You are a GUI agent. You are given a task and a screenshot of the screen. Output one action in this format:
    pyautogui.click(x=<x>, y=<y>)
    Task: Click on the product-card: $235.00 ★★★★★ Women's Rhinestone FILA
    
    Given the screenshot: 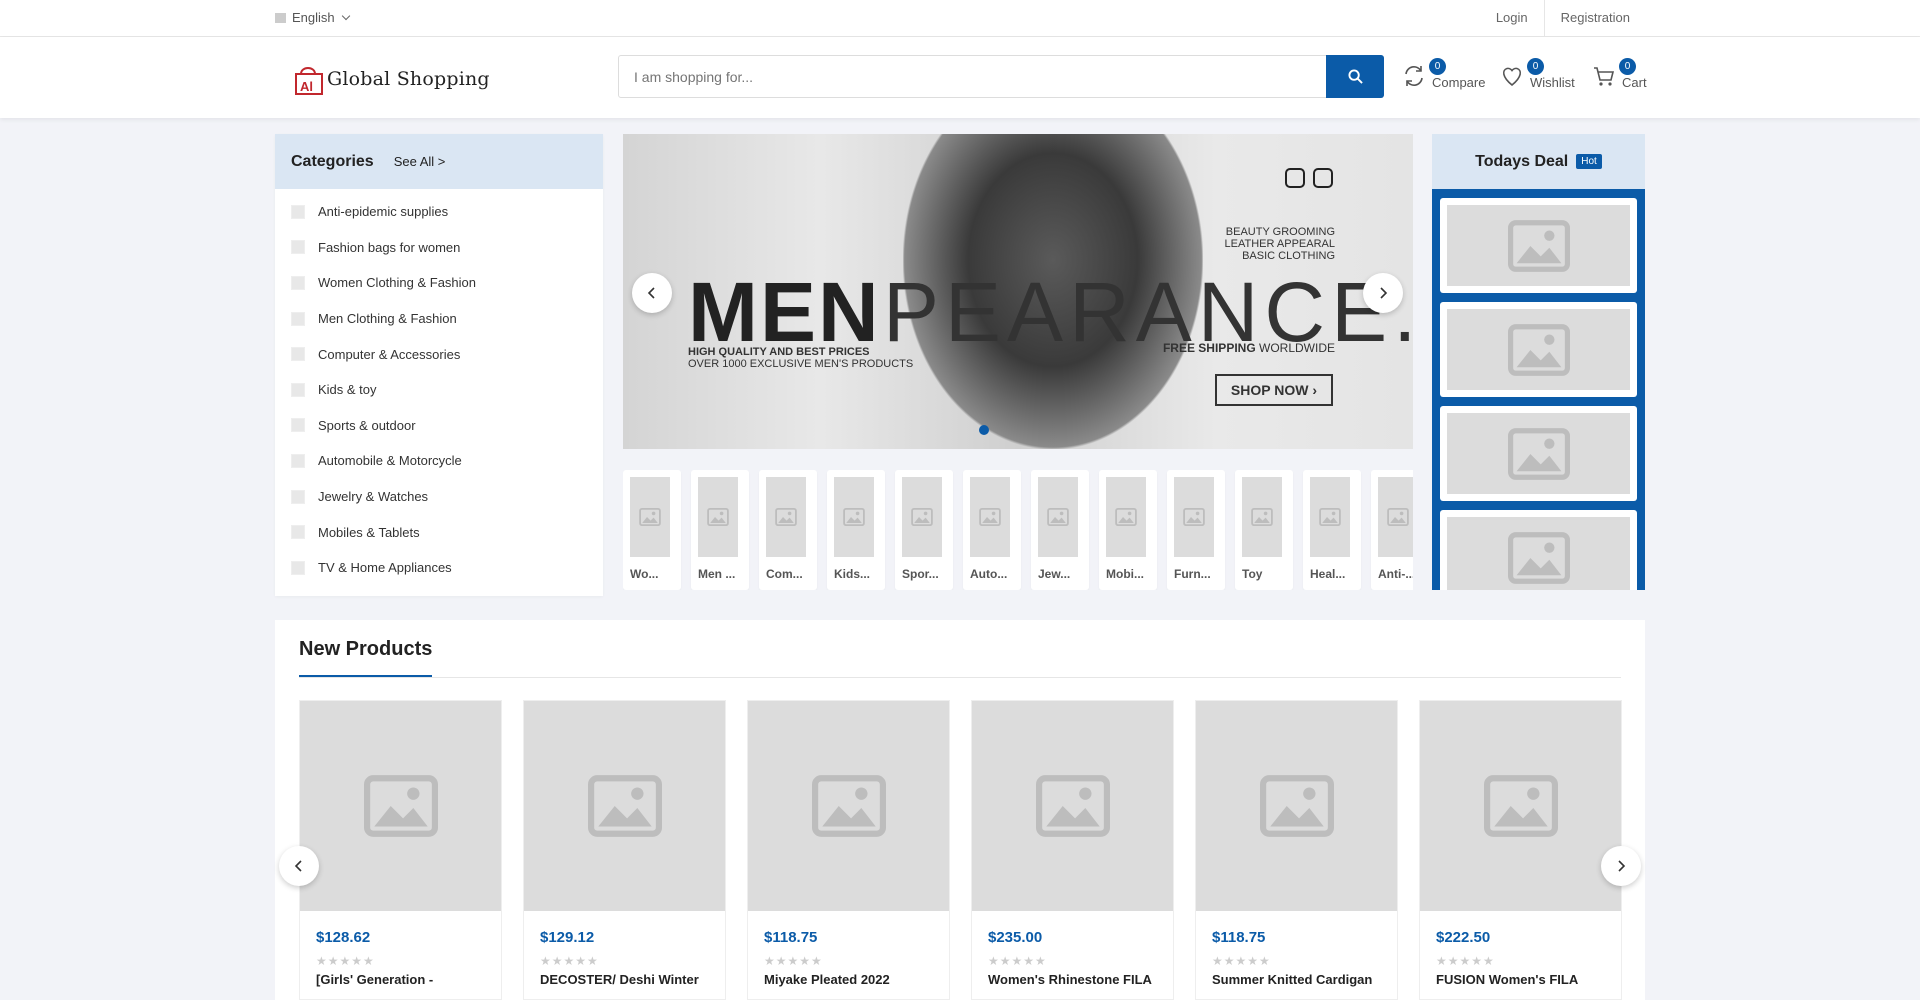 What is the action you would take?
    pyautogui.click(x=1072, y=850)
    